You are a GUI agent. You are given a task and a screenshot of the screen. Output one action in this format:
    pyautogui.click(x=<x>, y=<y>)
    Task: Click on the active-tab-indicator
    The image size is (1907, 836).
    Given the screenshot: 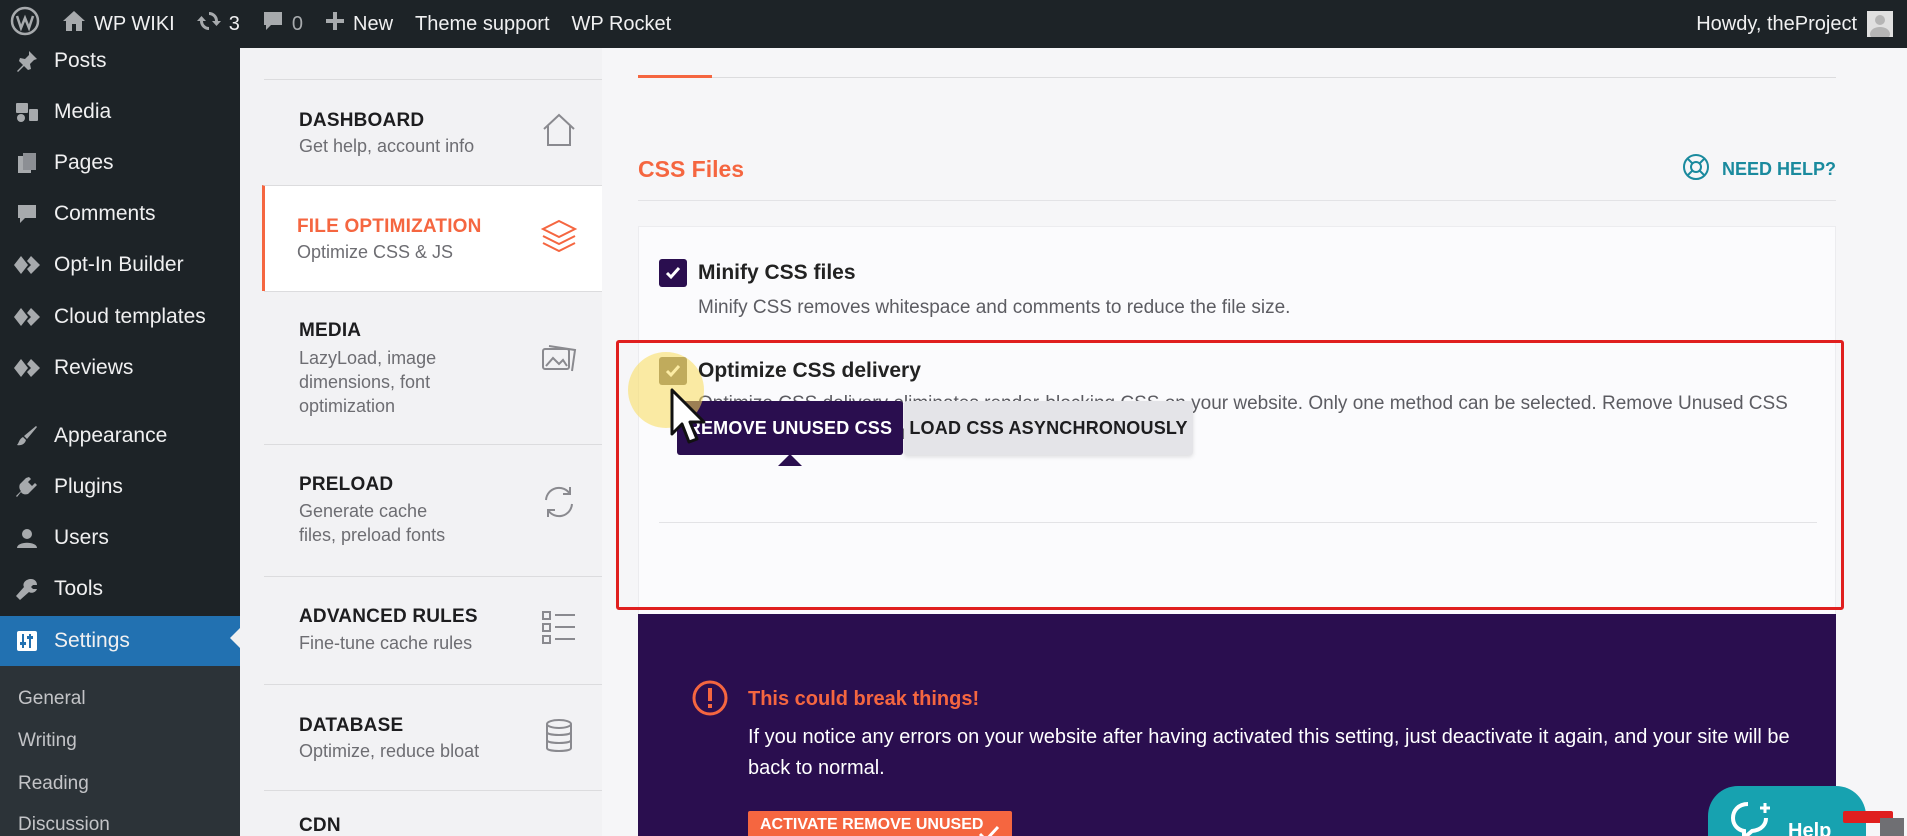 What is the action you would take?
    pyautogui.click(x=675, y=76)
    